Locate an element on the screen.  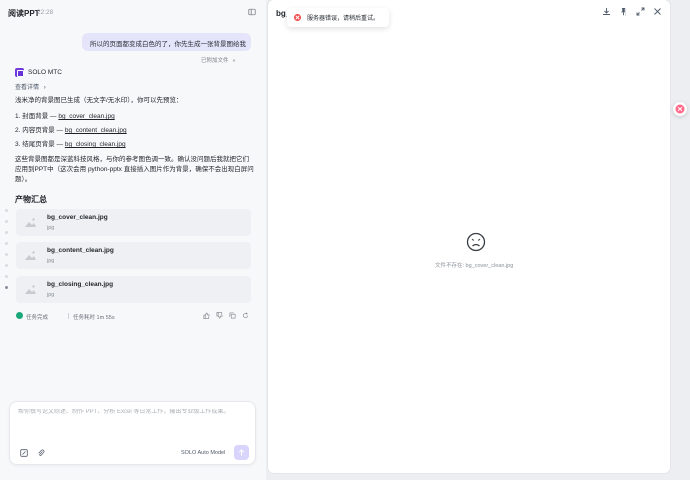
message-input is located at coordinates (133, 412).